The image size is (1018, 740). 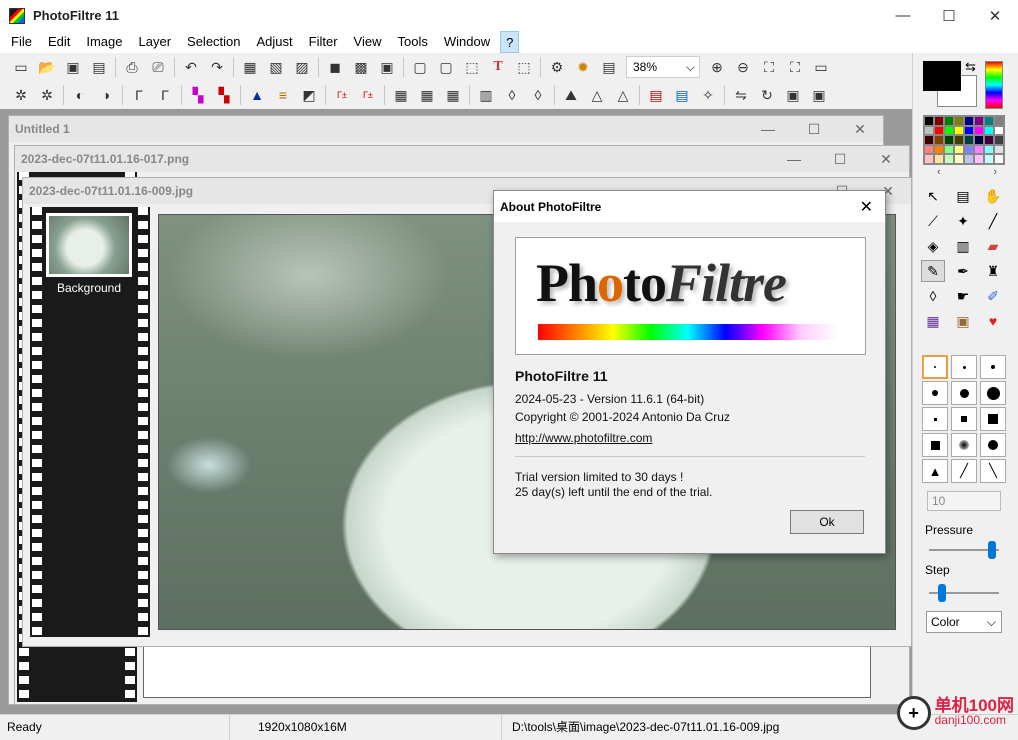 I want to click on layer-thumbnail, so click(x=89, y=245).